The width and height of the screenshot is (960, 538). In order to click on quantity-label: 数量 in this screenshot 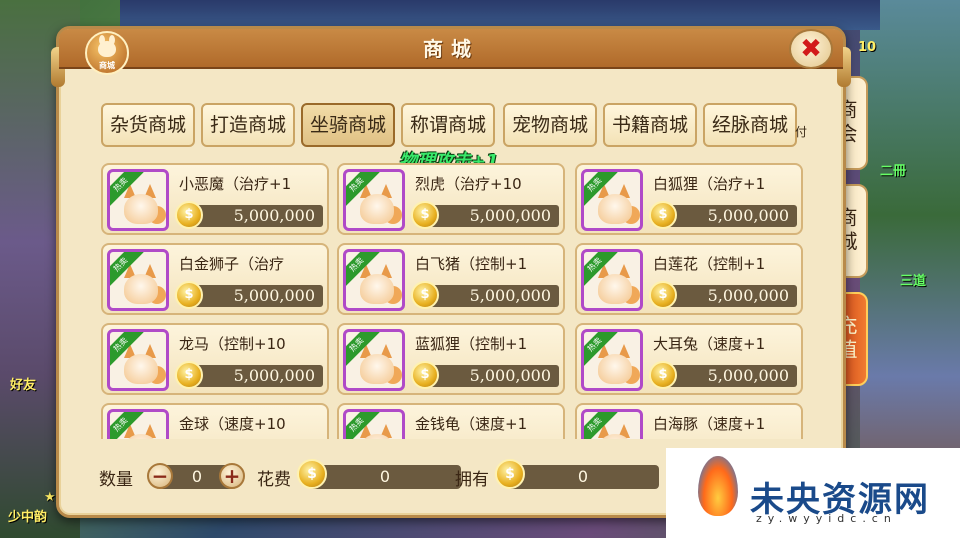, I will do `click(116, 480)`.